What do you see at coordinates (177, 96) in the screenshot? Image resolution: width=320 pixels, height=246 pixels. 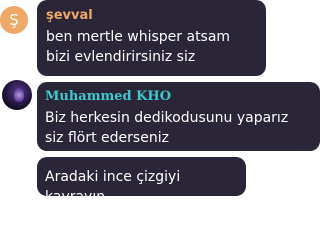 I see `author-name: Muhammed KHO` at bounding box center [177, 96].